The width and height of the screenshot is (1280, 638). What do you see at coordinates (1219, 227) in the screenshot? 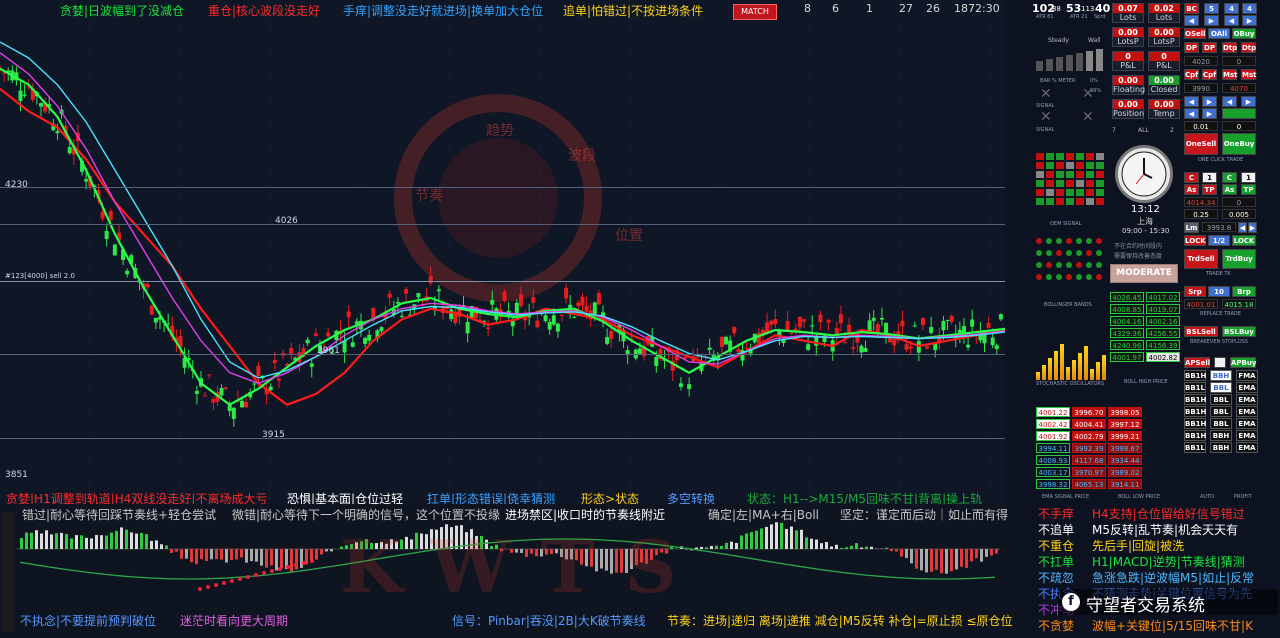
I see `value-field: 3993.8` at bounding box center [1219, 227].